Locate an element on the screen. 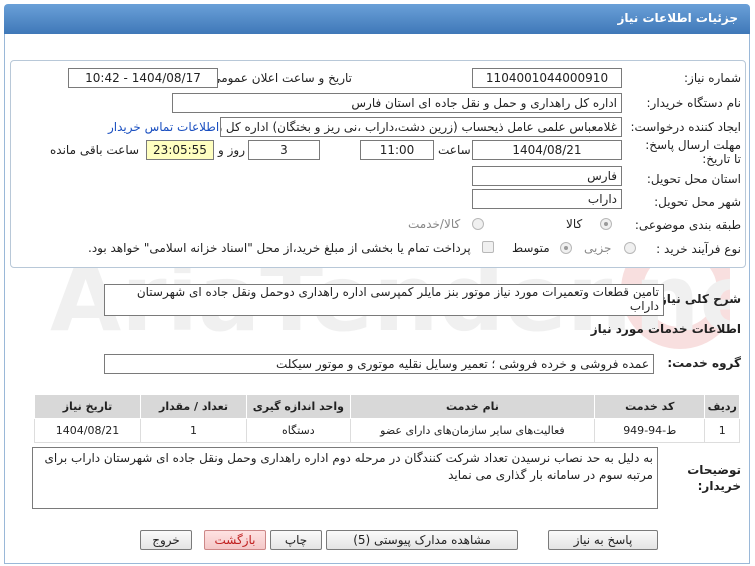 This screenshot has height=566, width=755. category-option-goods: کالا is located at coordinates (574, 224).